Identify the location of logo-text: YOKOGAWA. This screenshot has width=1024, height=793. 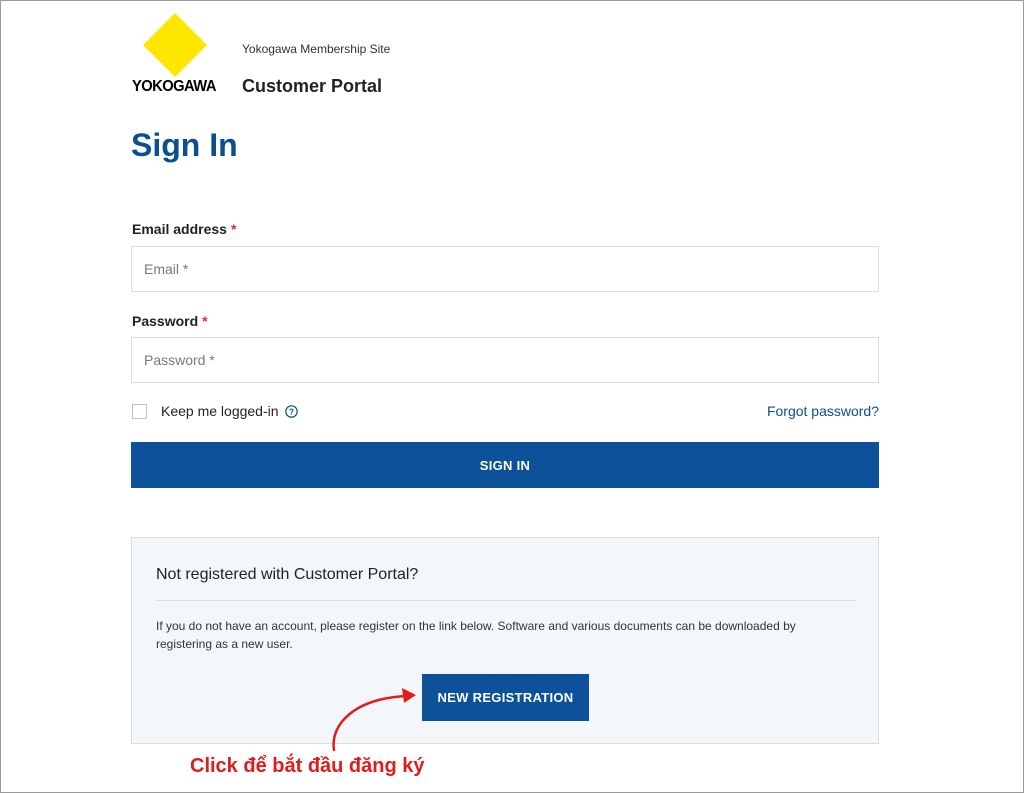
(174, 86).